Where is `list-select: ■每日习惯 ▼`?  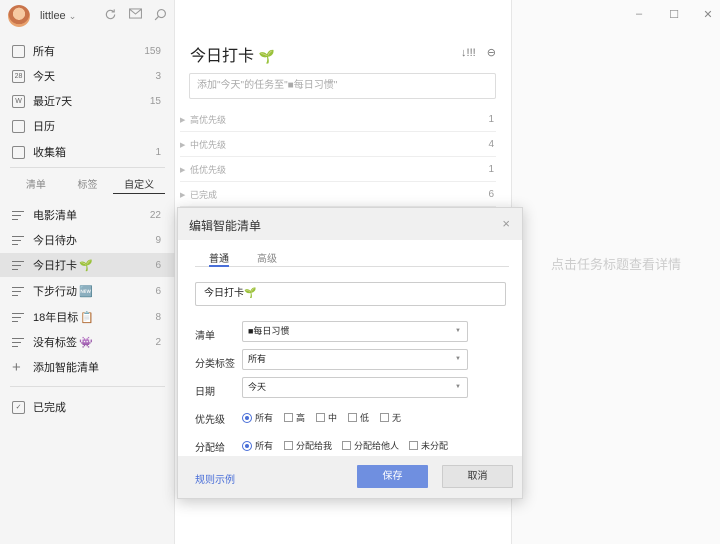
list-select: ■每日习惯 ▼ is located at coordinates (355, 331).